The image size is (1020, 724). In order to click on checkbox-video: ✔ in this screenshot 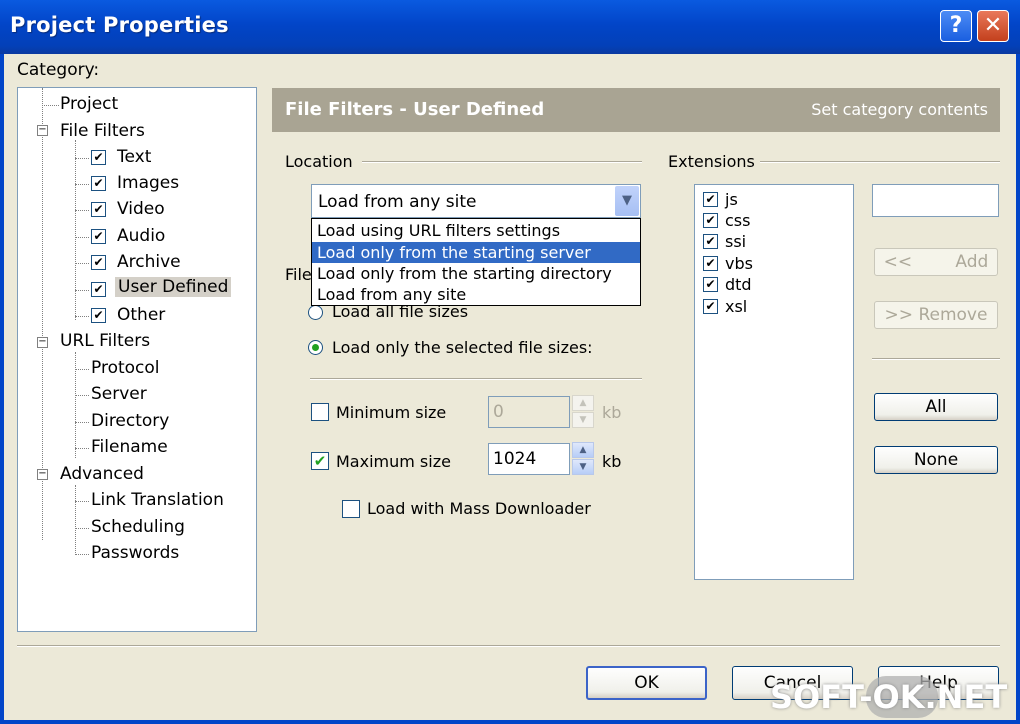, I will do `click(98, 209)`.